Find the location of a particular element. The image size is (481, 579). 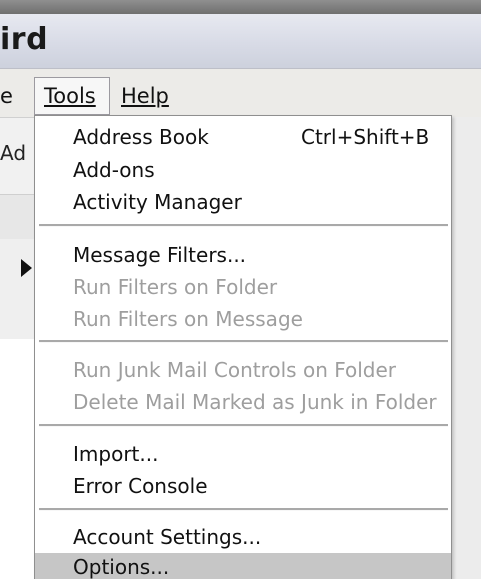

menu-item-error-console: Error Console is located at coordinates (140, 486).